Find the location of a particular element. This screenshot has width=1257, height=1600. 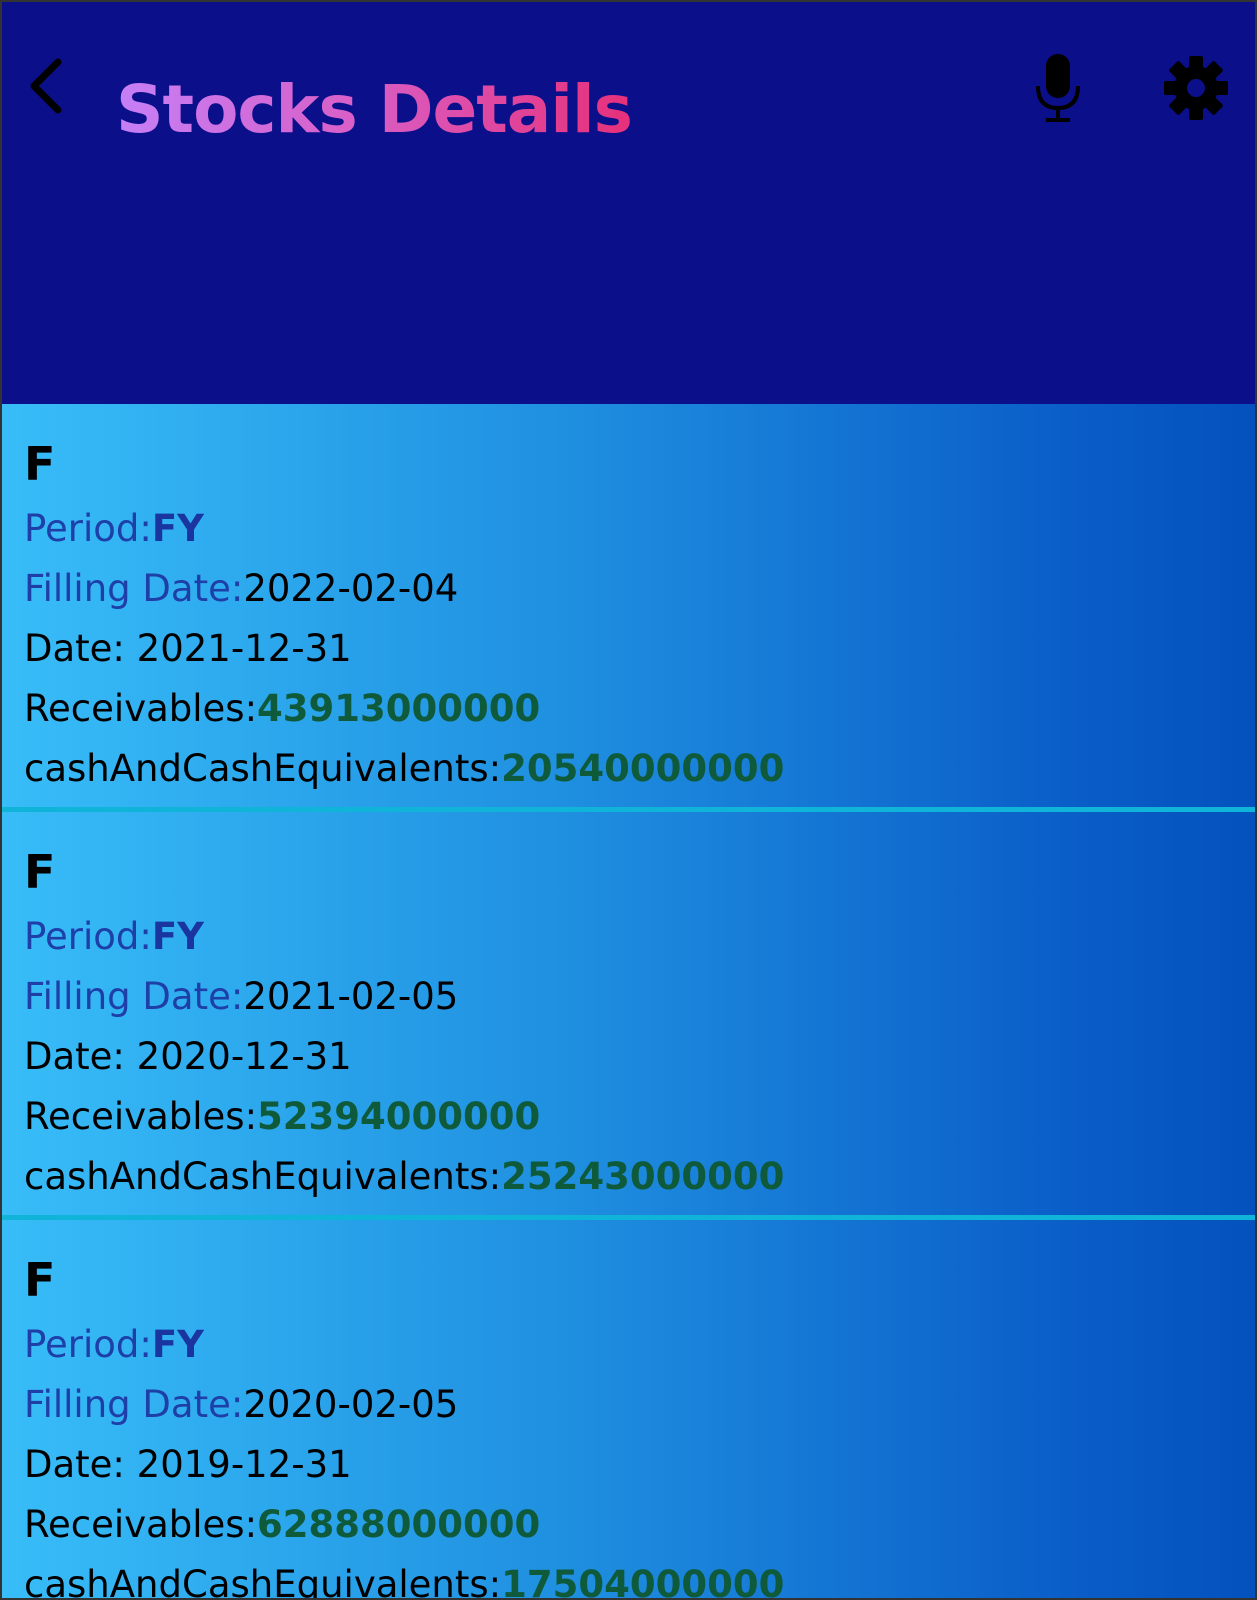

cash-value: 17504000000 is located at coordinates (643, 1580).